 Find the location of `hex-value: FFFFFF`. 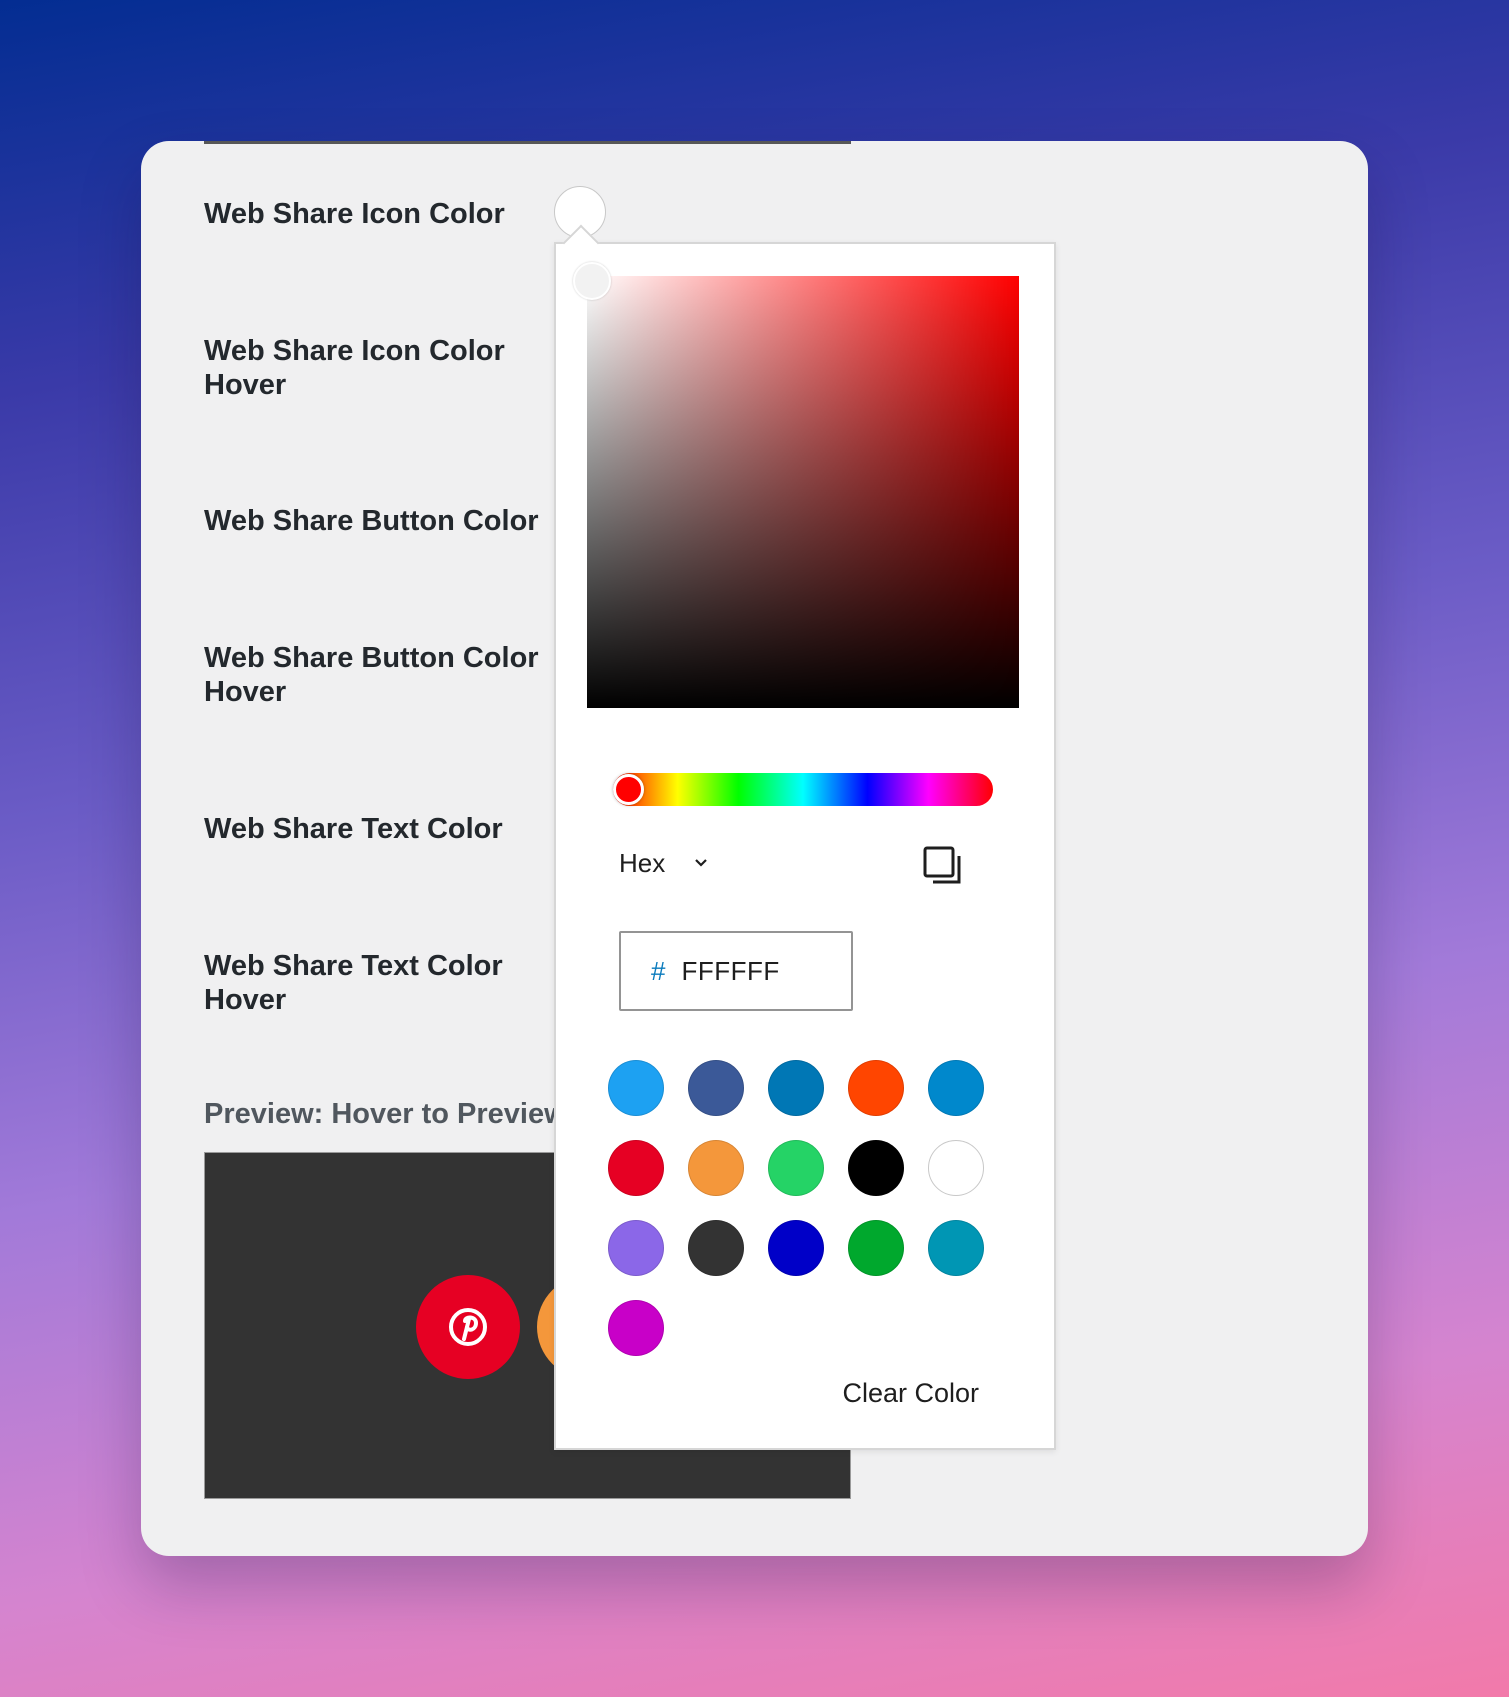

hex-value: FFFFFF is located at coordinates (730, 970).